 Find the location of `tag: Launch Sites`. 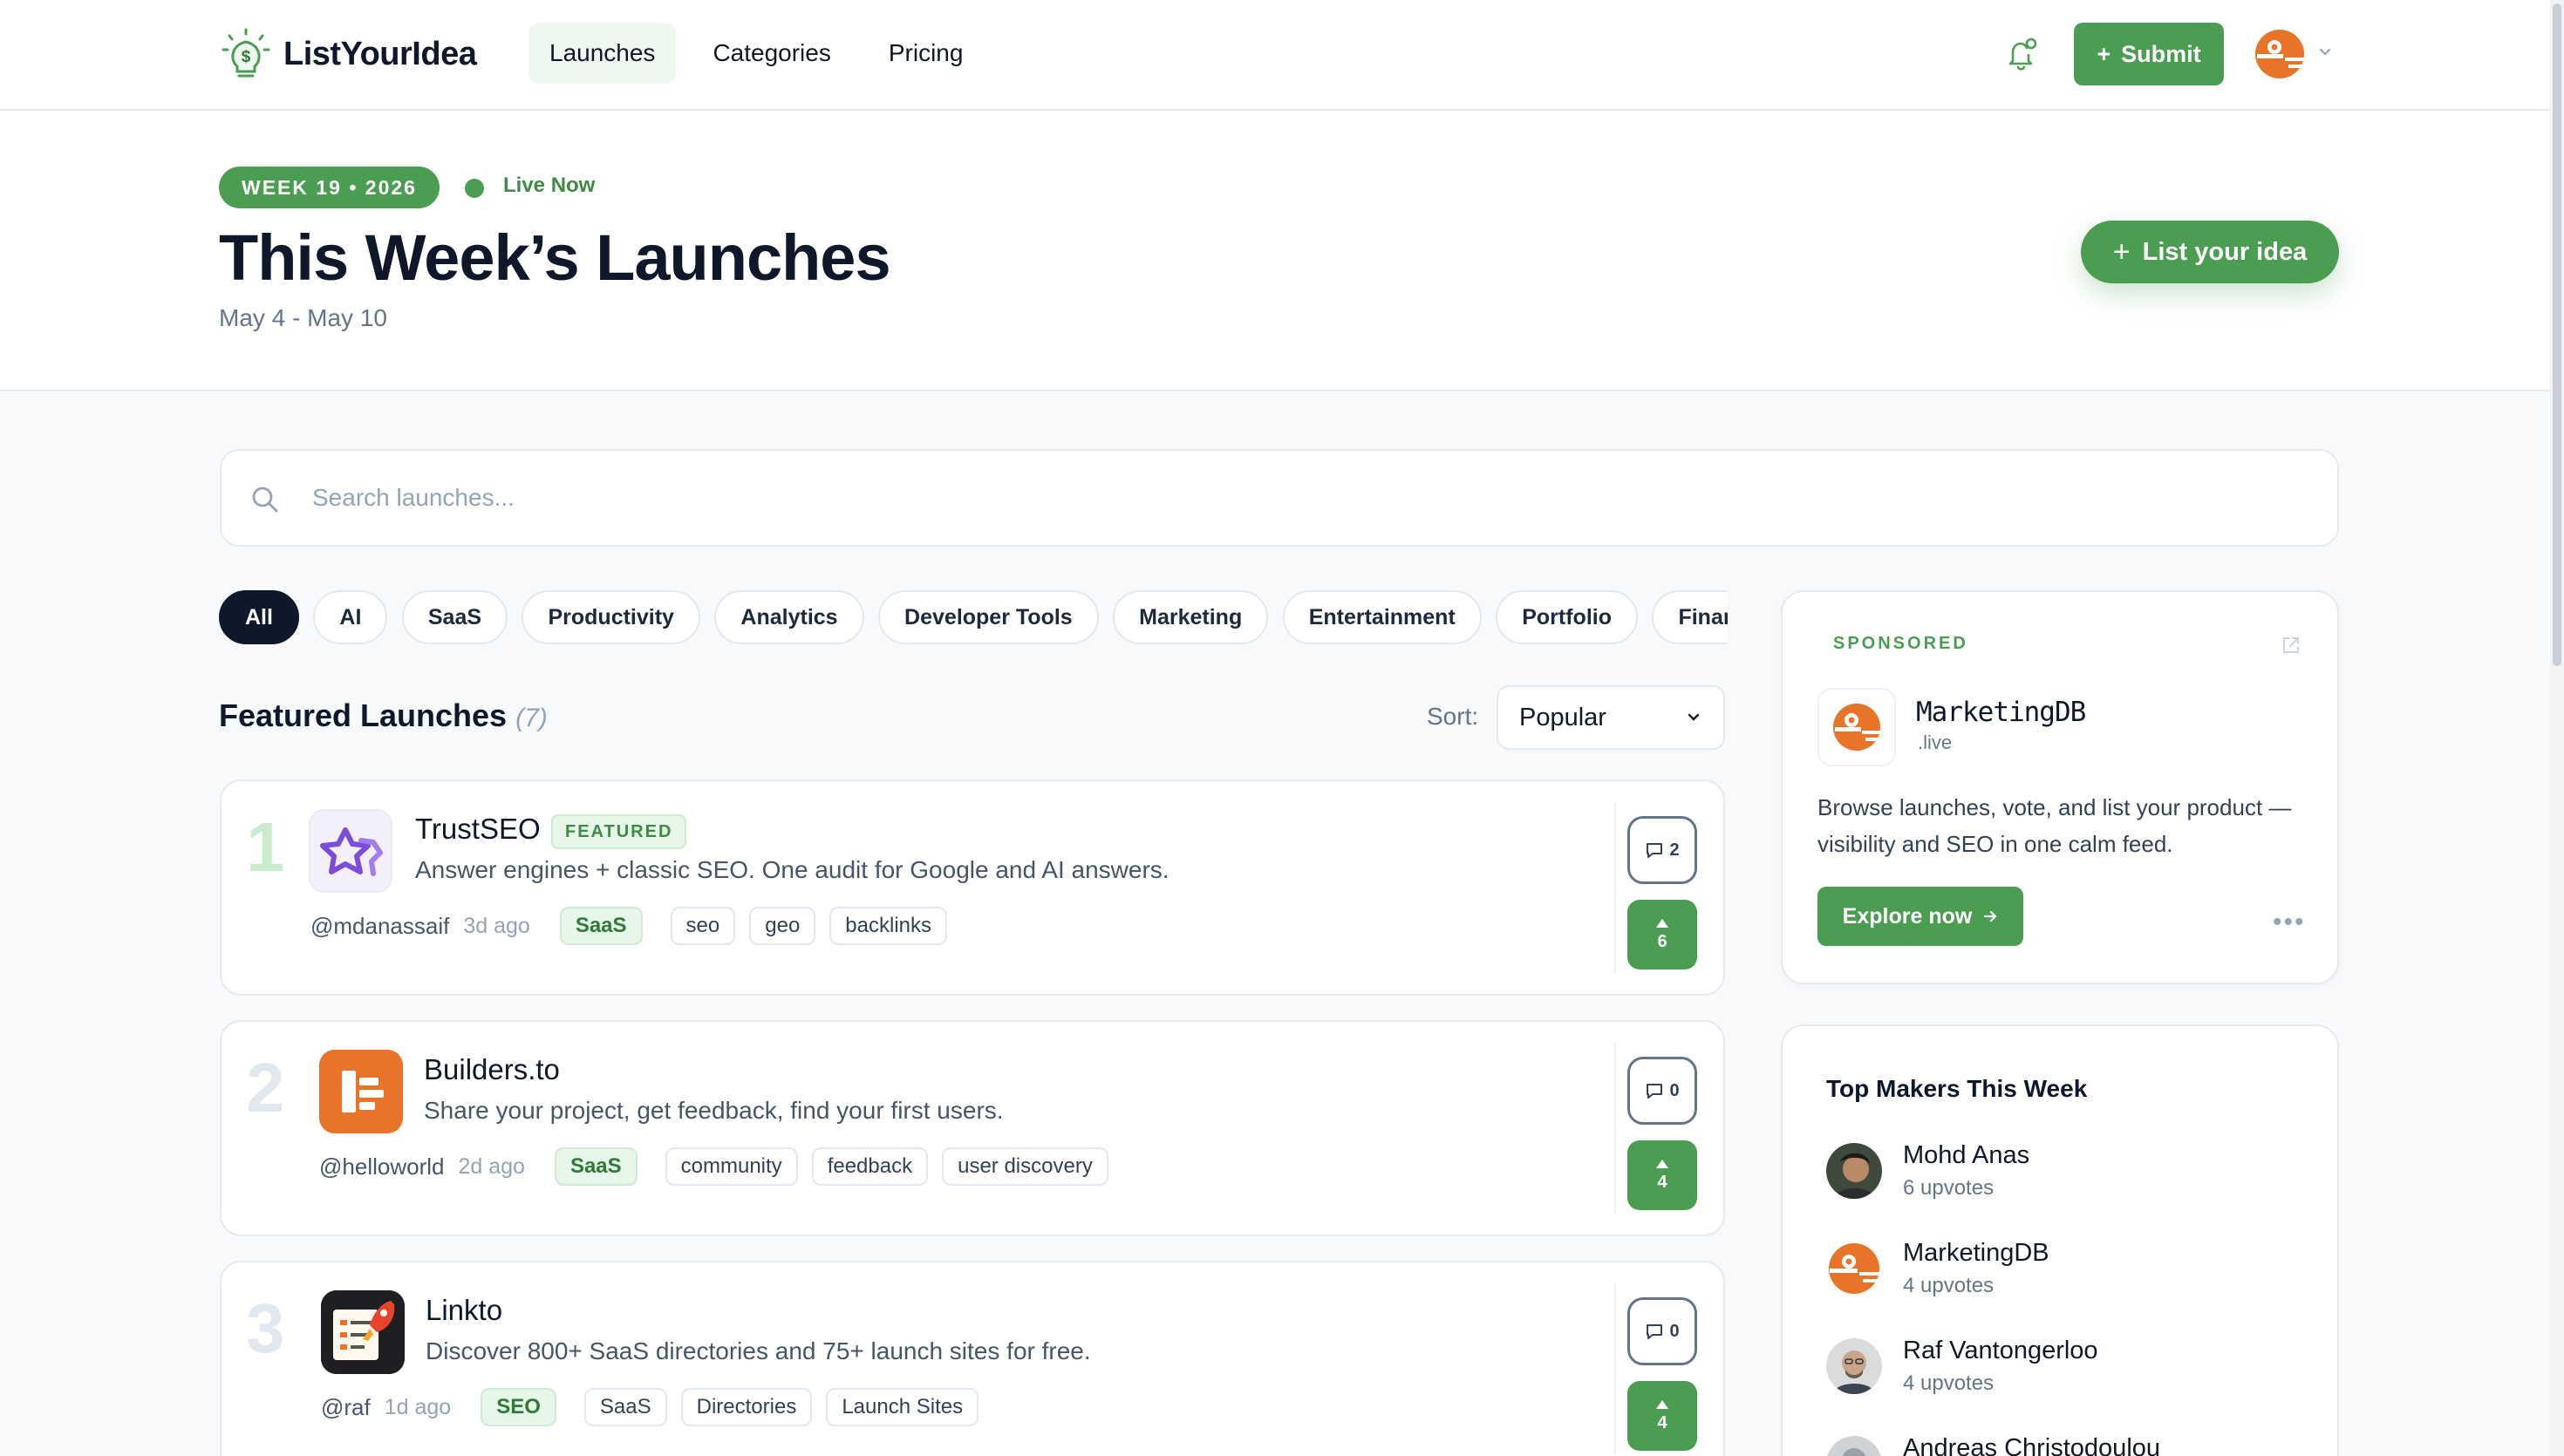

tag: Launch Sites is located at coordinates (902, 1407).